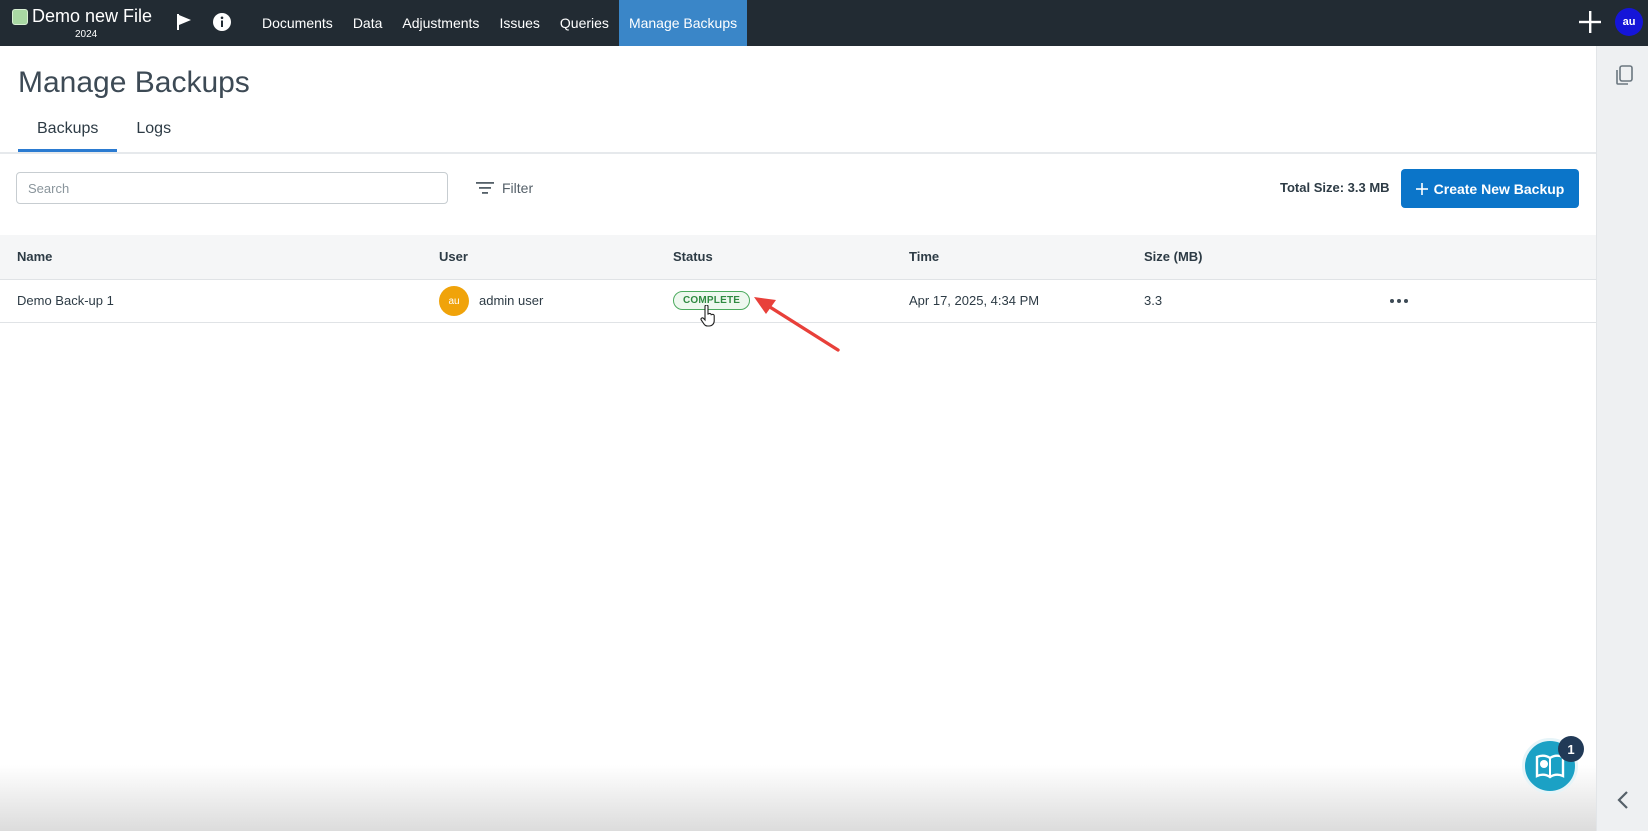  I want to click on chevron-left-icon, so click(1623, 800).